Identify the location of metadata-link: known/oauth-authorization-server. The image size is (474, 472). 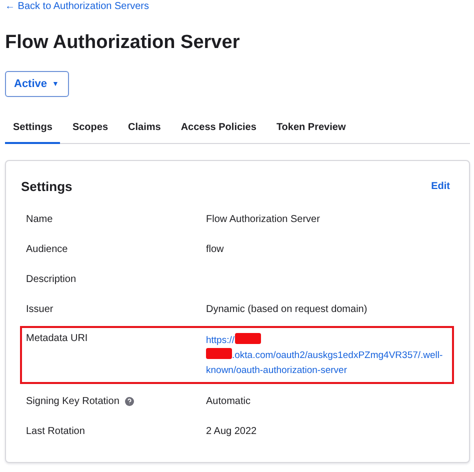
(276, 370).